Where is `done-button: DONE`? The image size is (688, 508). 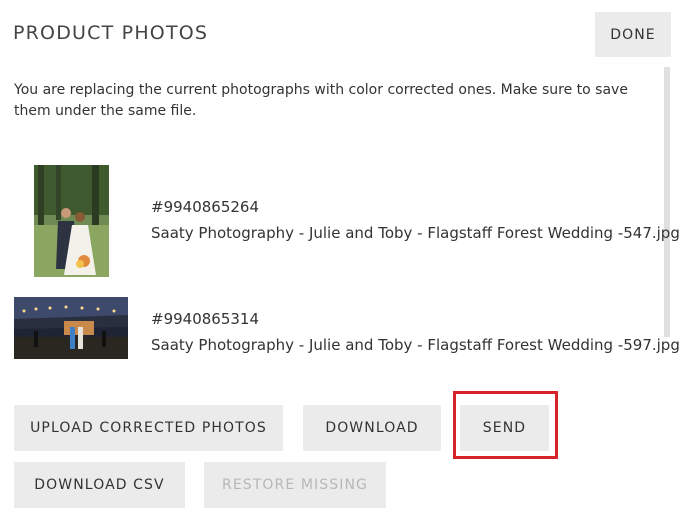 done-button: DONE is located at coordinates (633, 34).